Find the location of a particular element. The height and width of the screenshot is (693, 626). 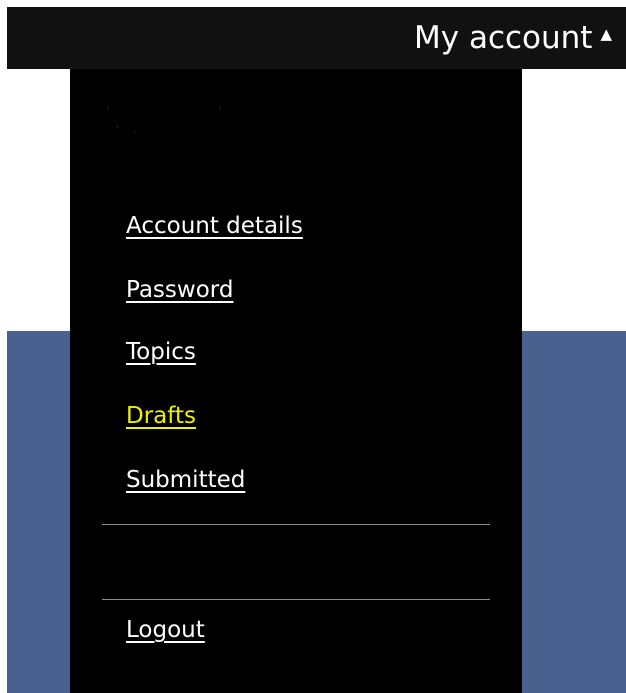

menu-item-submitted: Submitted is located at coordinates (185, 480).